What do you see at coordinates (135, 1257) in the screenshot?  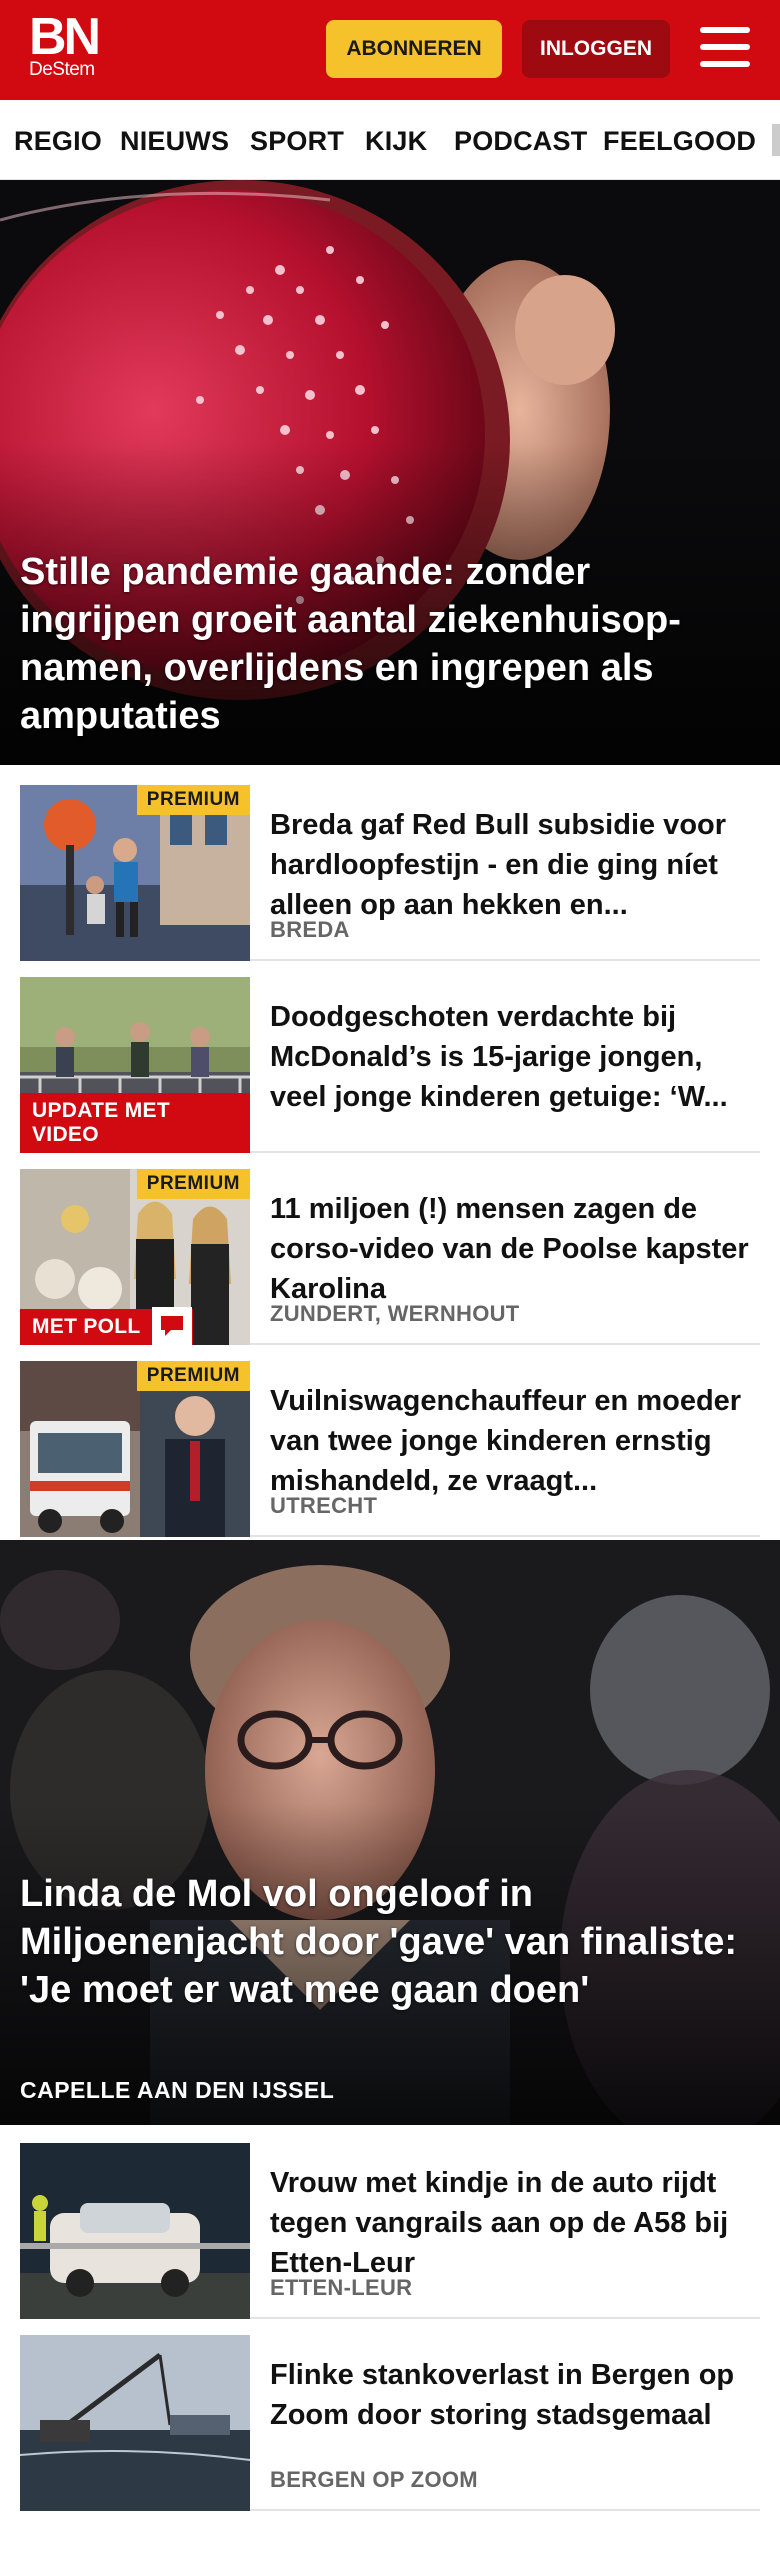 I see `article-thumbnail: PREMIUM MET POLL` at bounding box center [135, 1257].